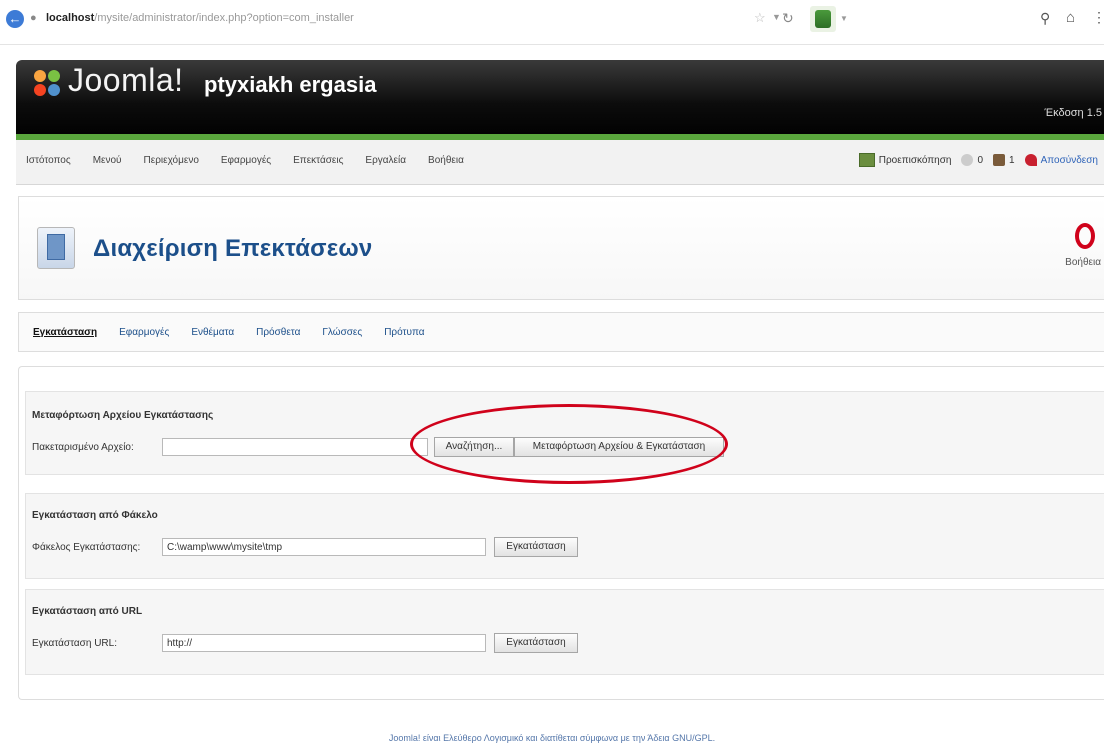 The height and width of the screenshot is (752, 1104). Describe the element at coordinates (1070, 17) in the screenshot. I see `home-icon: ⌂` at that location.